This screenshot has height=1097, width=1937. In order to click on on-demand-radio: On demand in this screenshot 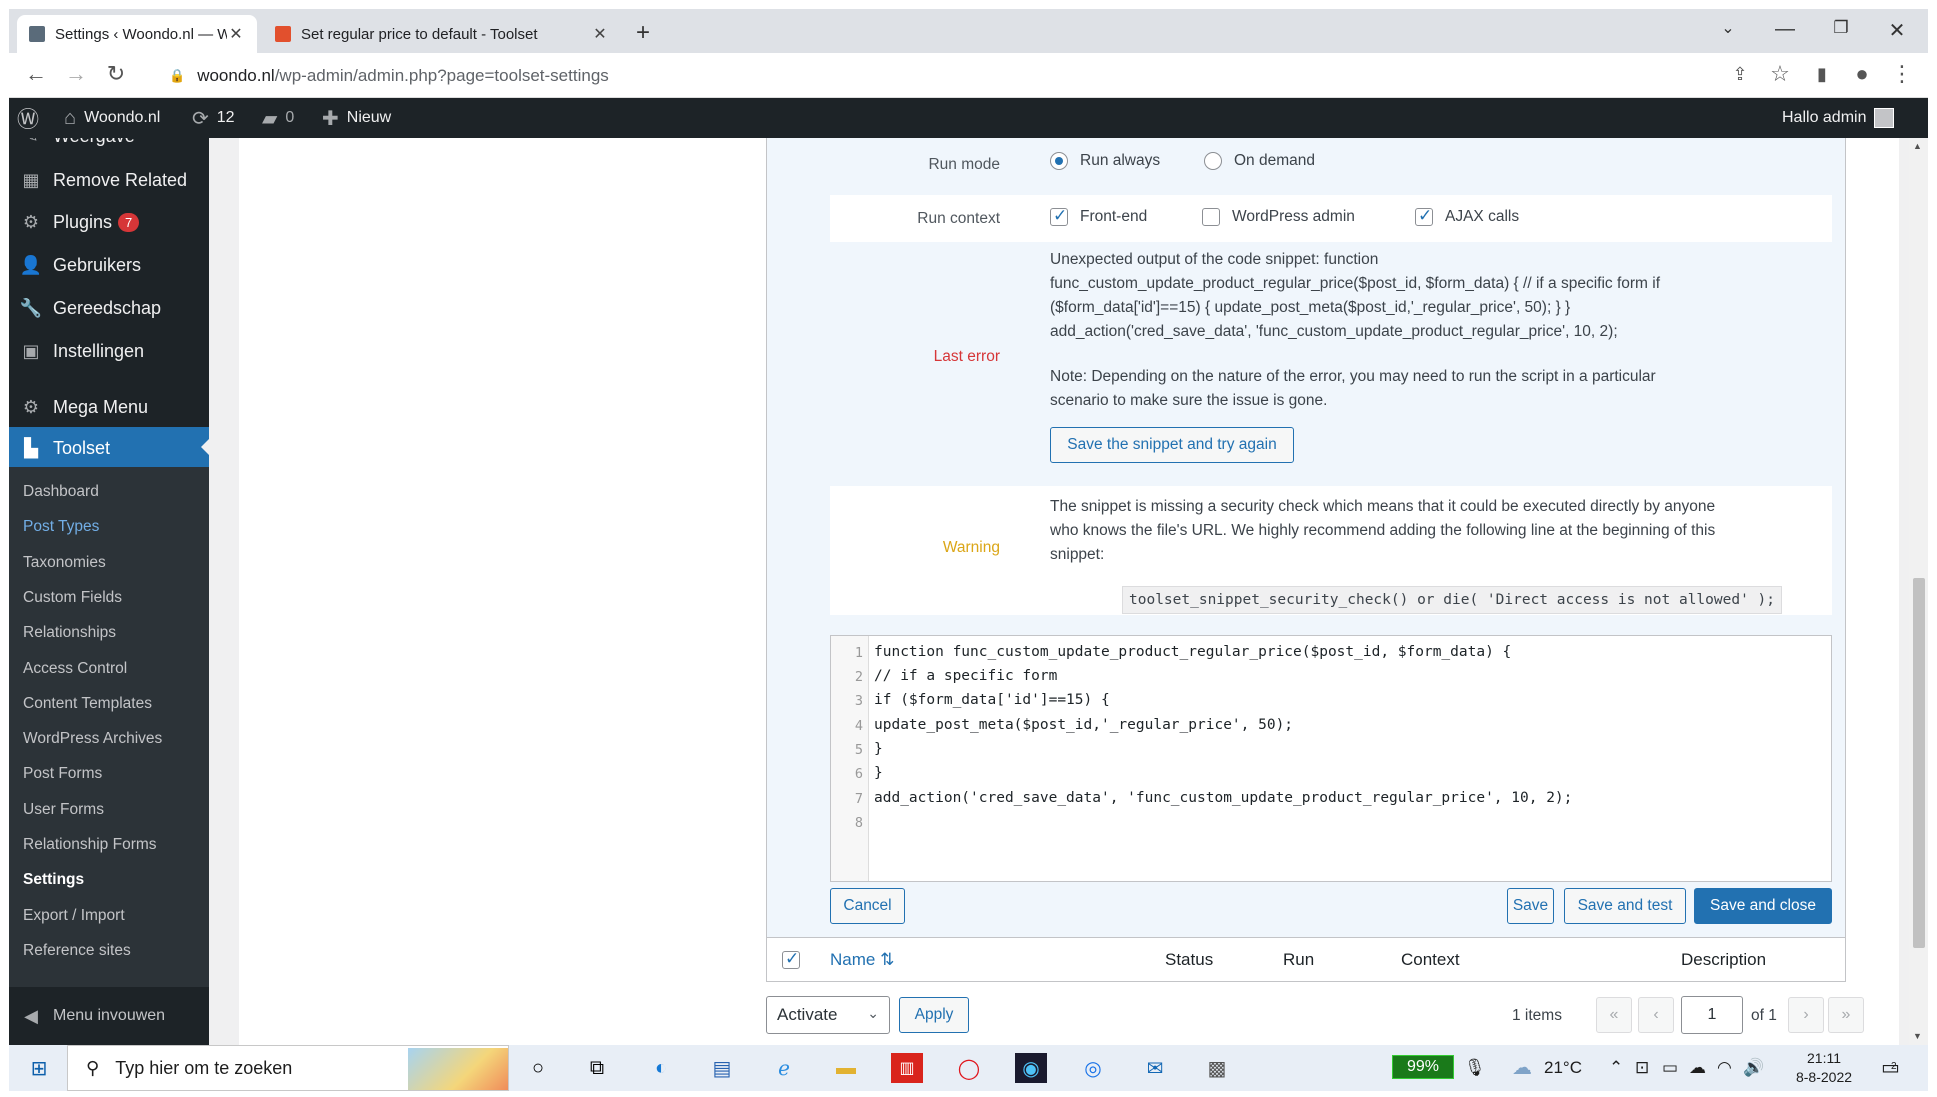, I will do `click(1259, 161)`.